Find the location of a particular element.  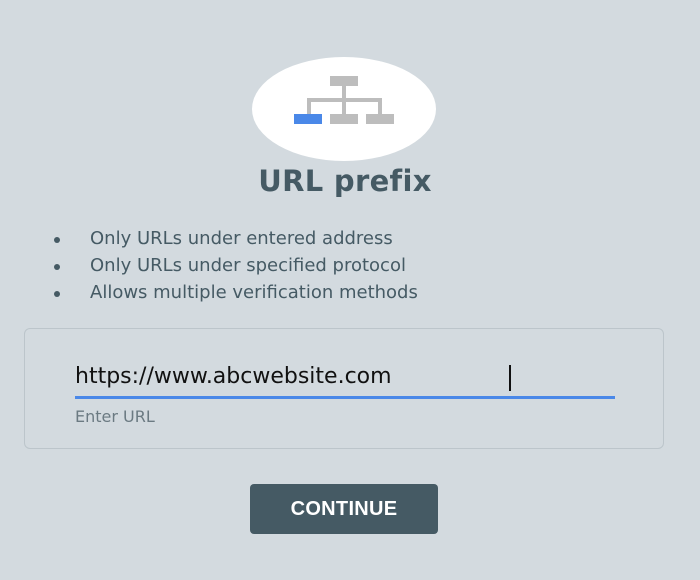

sitemap-icon is located at coordinates (344, 100).